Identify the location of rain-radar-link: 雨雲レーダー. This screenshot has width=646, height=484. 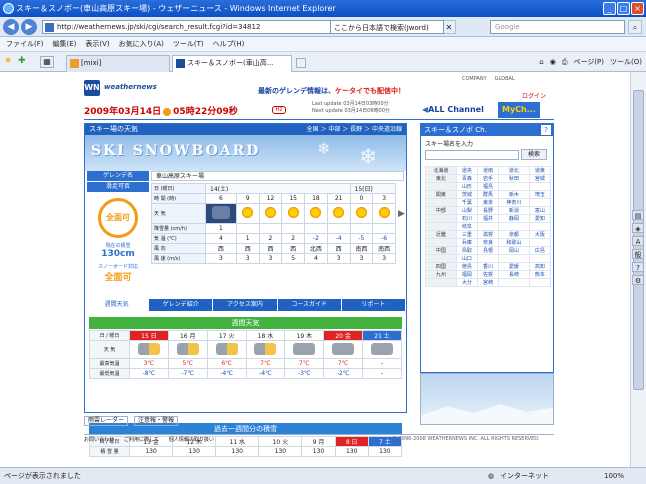
(106, 421).